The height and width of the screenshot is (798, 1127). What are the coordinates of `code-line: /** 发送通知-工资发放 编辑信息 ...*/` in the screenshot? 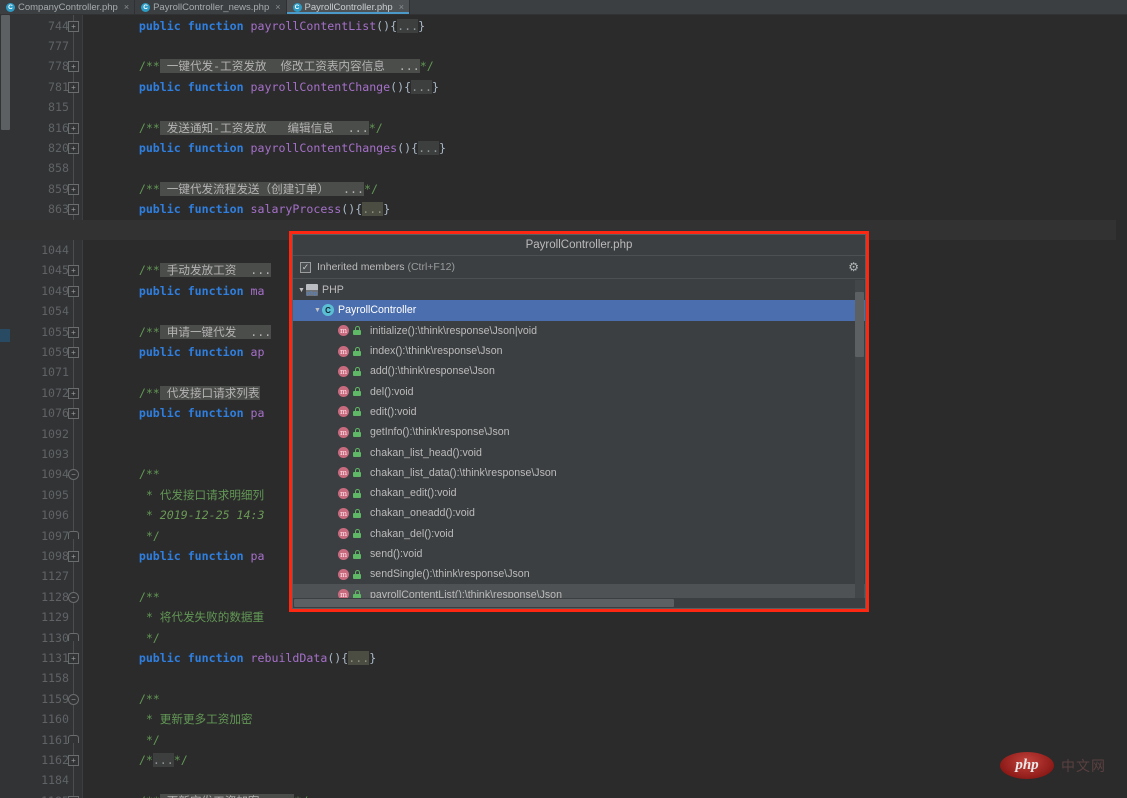 It's located at (605, 128).